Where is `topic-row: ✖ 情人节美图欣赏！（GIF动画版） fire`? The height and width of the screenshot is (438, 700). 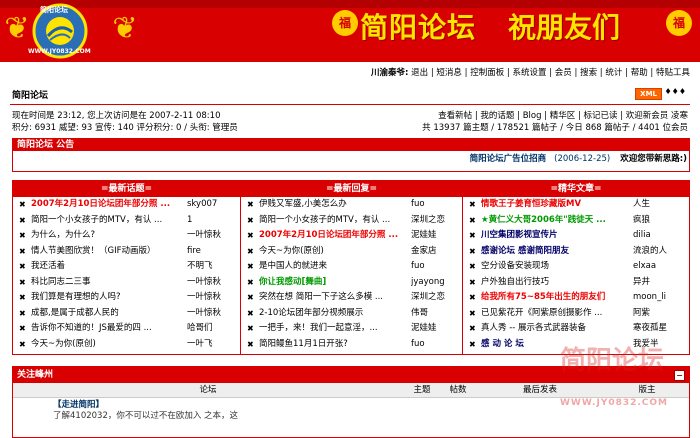
topic-row: ✖ 情人节美图欣赏！（GIF动画版） fire is located at coordinates (126, 252).